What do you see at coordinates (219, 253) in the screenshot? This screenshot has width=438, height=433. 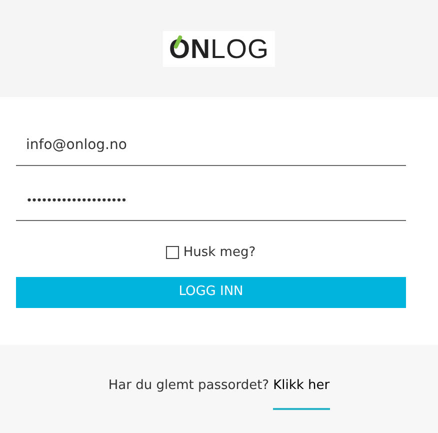 I see `remember-label: Husk meg?` at bounding box center [219, 253].